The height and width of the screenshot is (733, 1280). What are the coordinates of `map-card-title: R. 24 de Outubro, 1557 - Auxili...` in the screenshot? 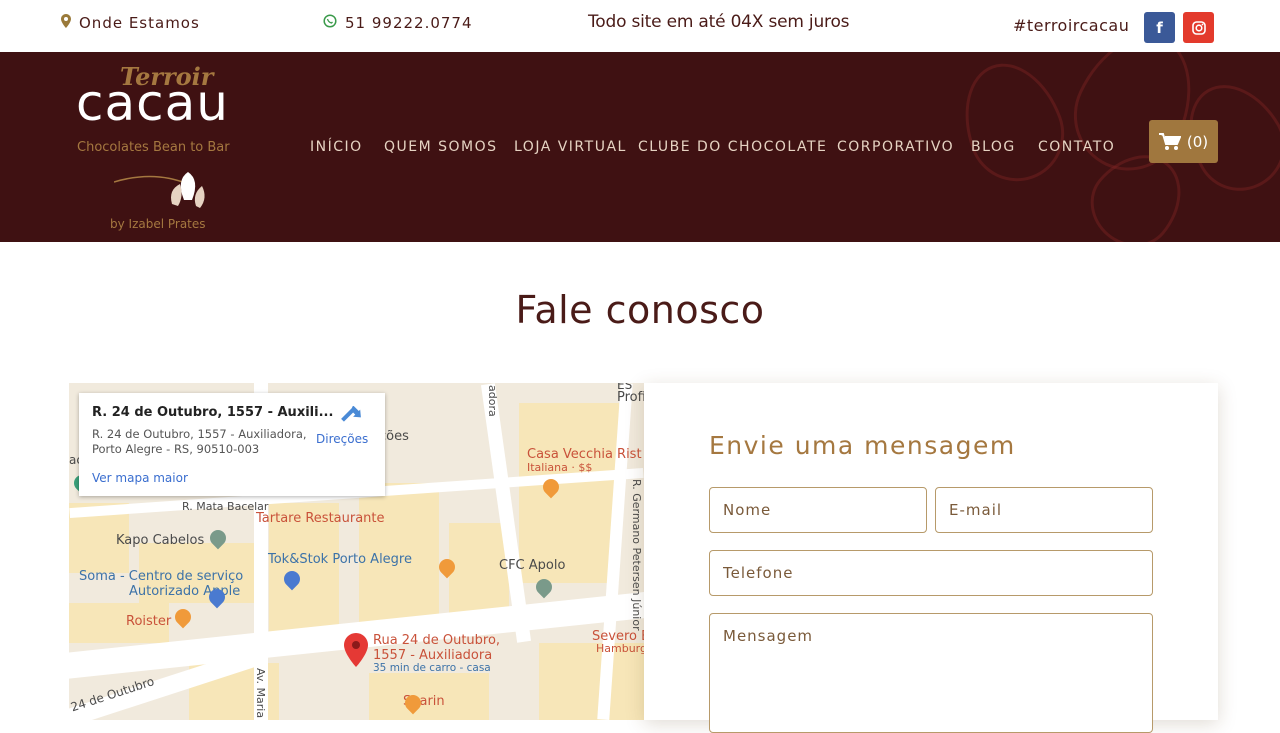 It's located at (213, 412).